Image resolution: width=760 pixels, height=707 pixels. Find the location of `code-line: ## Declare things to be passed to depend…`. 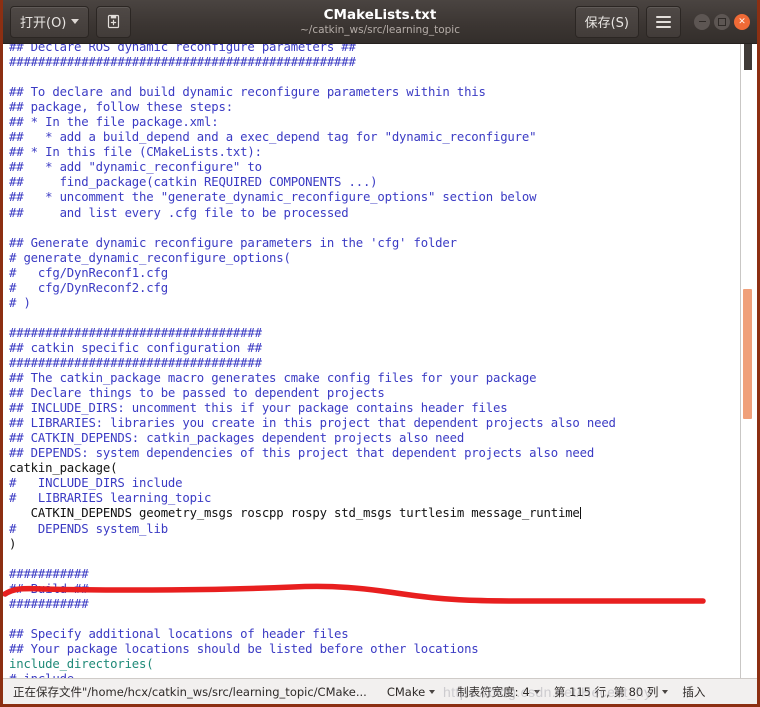

code-line: ## Declare things to be passed to depend… is located at coordinates (197, 393).